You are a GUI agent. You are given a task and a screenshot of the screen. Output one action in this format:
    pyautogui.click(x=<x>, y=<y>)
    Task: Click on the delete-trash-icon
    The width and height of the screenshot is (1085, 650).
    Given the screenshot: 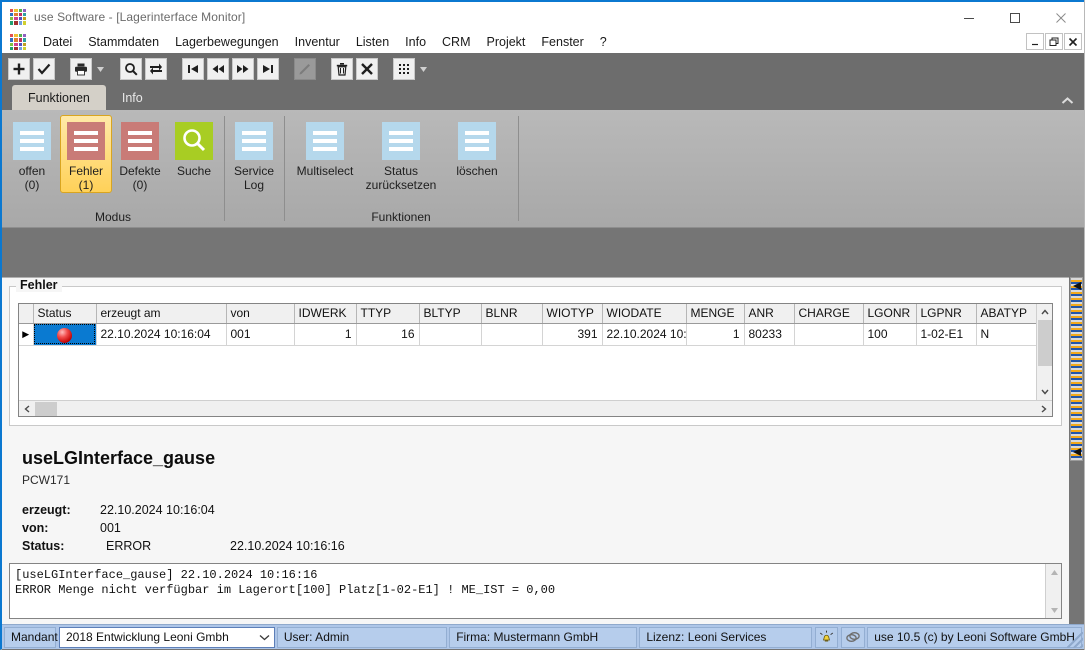 What is the action you would take?
    pyautogui.click(x=342, y=69)
    